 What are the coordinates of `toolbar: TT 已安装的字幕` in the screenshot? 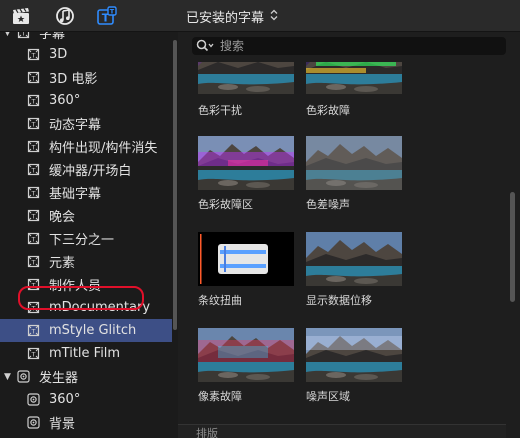 It's located at (260, 16).